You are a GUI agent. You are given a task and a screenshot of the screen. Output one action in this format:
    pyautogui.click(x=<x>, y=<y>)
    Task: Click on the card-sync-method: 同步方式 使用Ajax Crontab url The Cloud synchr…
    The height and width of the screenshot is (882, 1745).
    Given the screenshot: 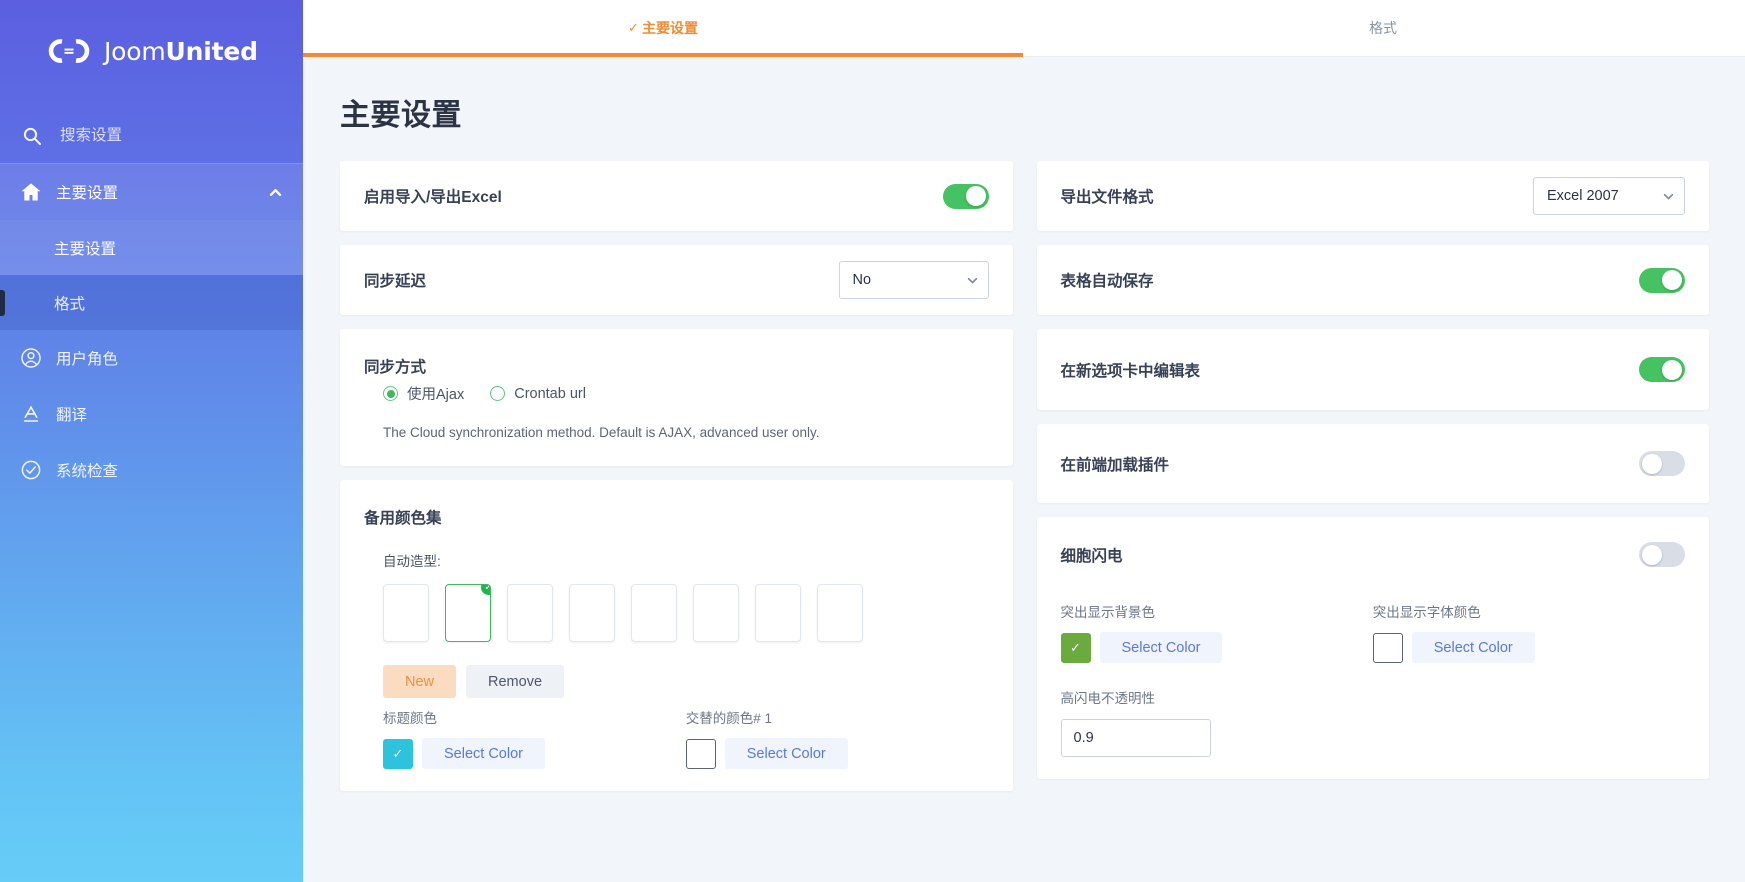 What is the action you would take?
    pyautogui.click(x=676, y=397)
    